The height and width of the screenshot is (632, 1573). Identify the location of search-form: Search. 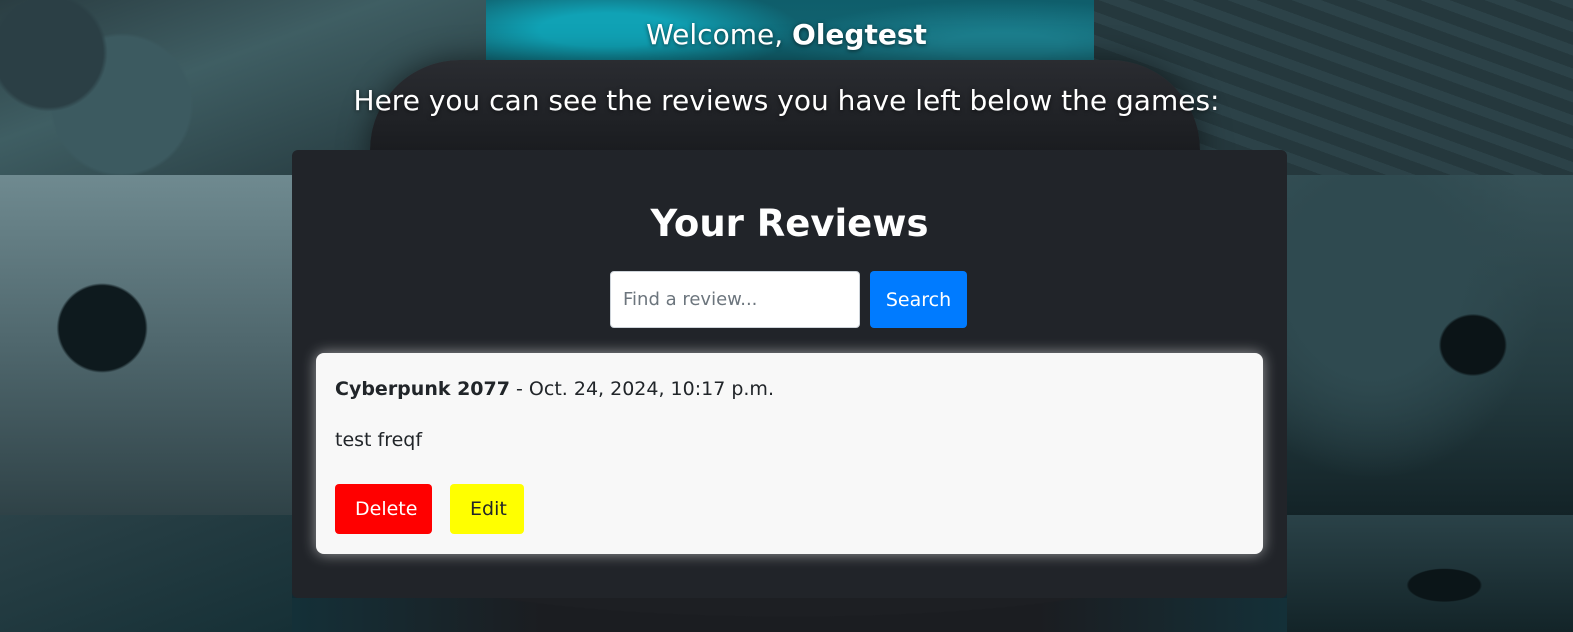
(788, 299).